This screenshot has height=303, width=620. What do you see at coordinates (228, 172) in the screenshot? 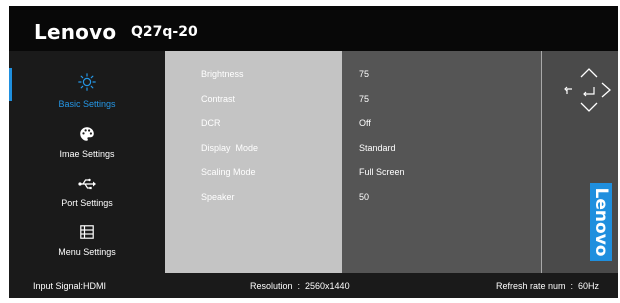
I see `setting-label: Scaling Mode` at bounding box center [228, 172].